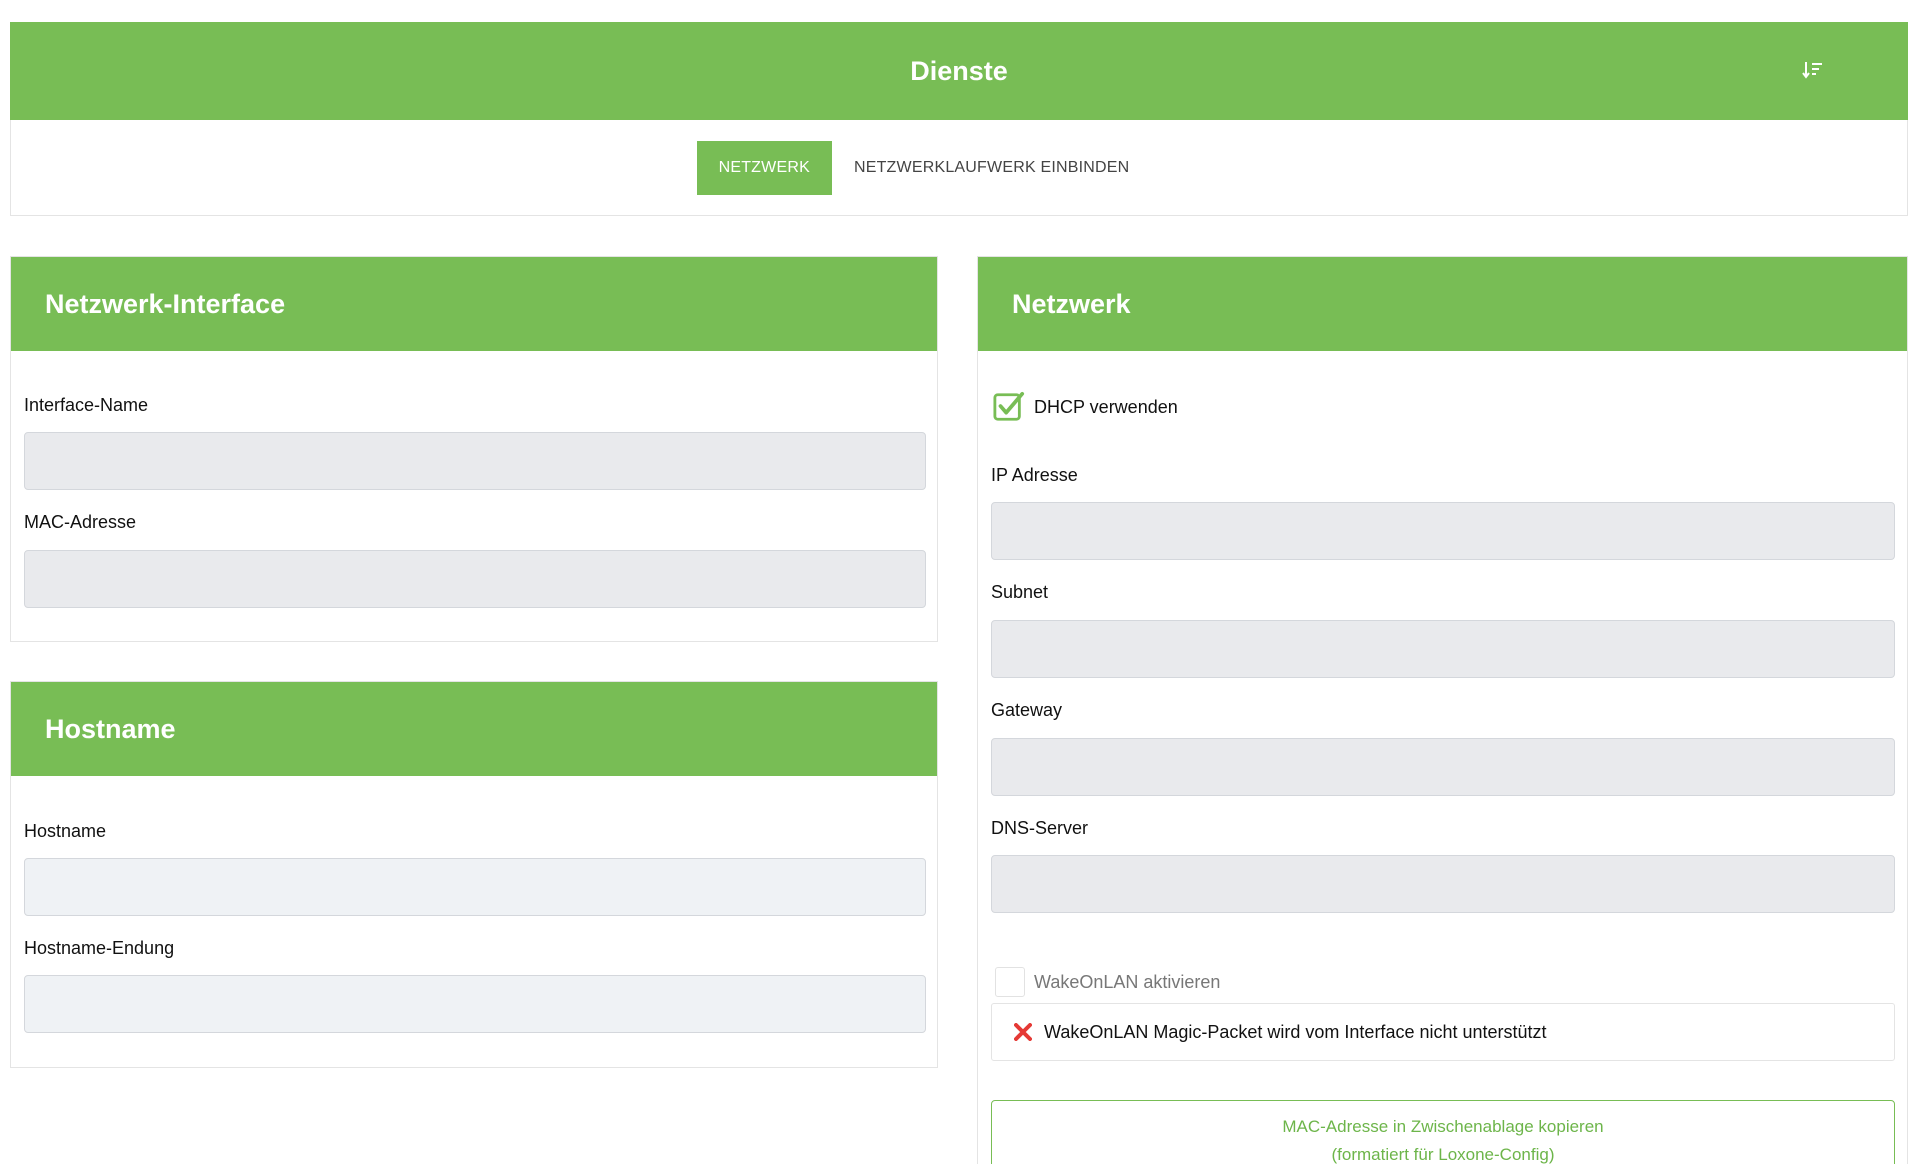  Describe the element at coordinates (764, 167) in the screenshot. I see `tab-netzwerk: NETZWERK` at that location.